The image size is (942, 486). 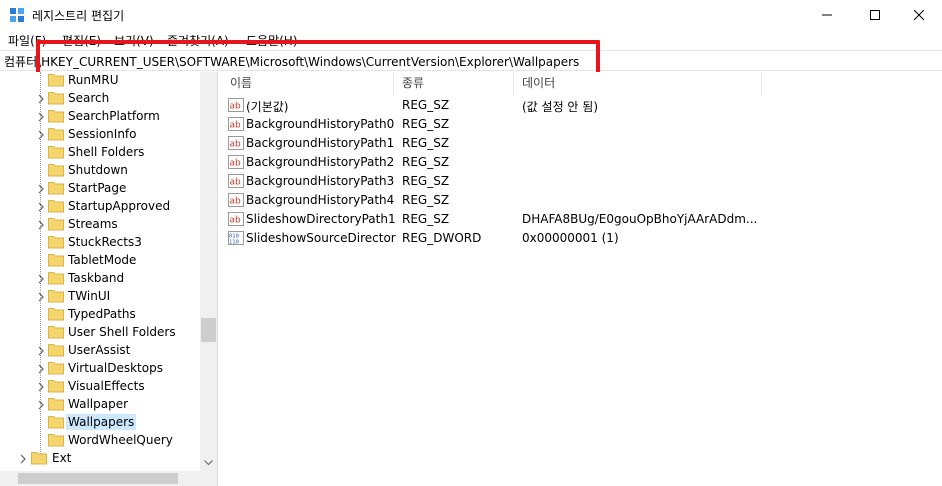 I want to click on tree-item: Shutdown, so click(x=100, y=170).